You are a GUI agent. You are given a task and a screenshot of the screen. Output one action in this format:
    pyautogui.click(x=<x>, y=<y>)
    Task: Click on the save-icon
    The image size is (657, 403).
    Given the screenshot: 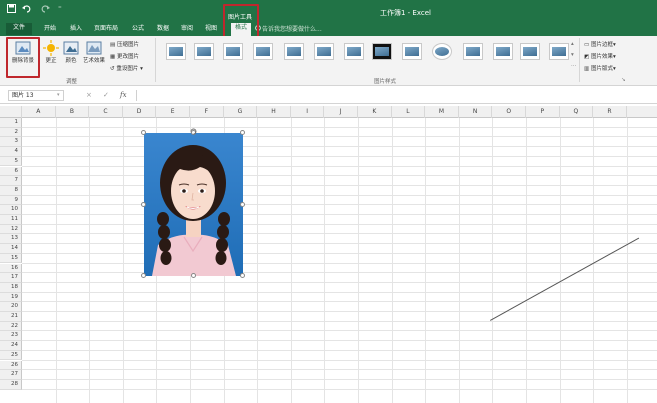 What is the action you would take?
    pyautogui.click(x=11, y=10)
    